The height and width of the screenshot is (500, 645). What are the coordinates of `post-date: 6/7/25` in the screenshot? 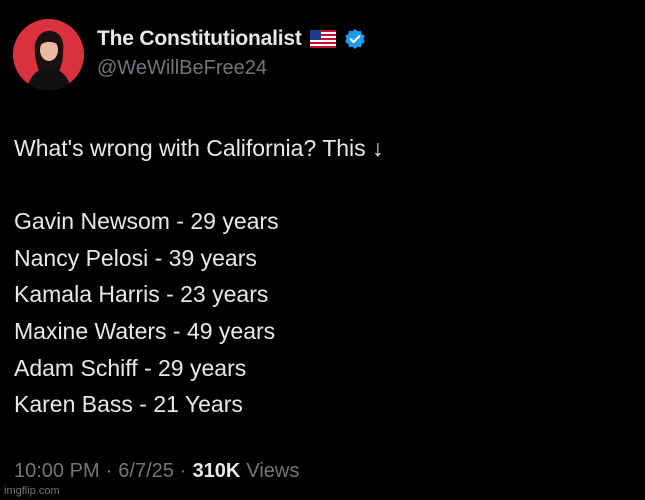 It's located at (146, 471).